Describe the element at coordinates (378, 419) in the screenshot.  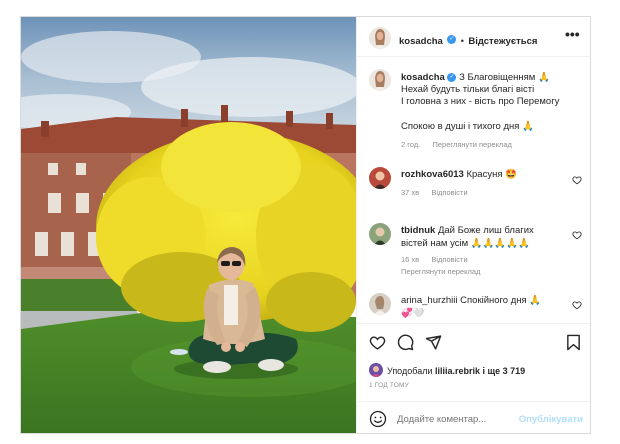
I see `emoji-smiley-icon` at that location.